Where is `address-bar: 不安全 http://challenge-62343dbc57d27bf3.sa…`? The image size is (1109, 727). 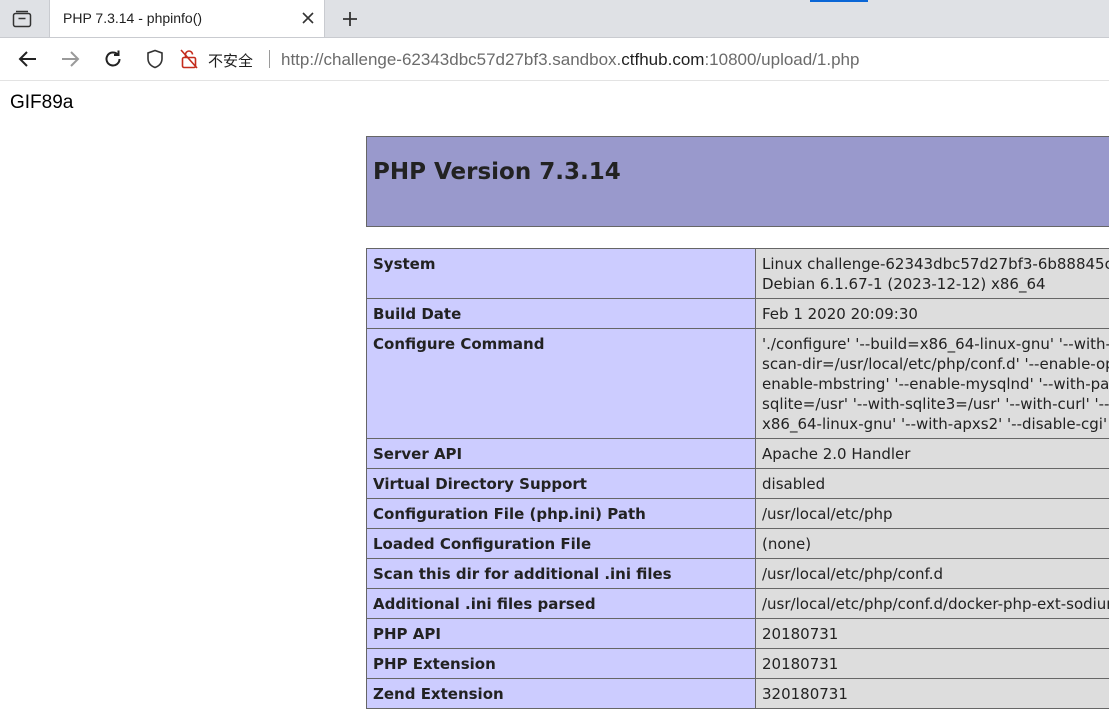 address-bar: 不安全 http://challenge-62343dbc57d27bf3.sa… is located at coordinates (624, 59).